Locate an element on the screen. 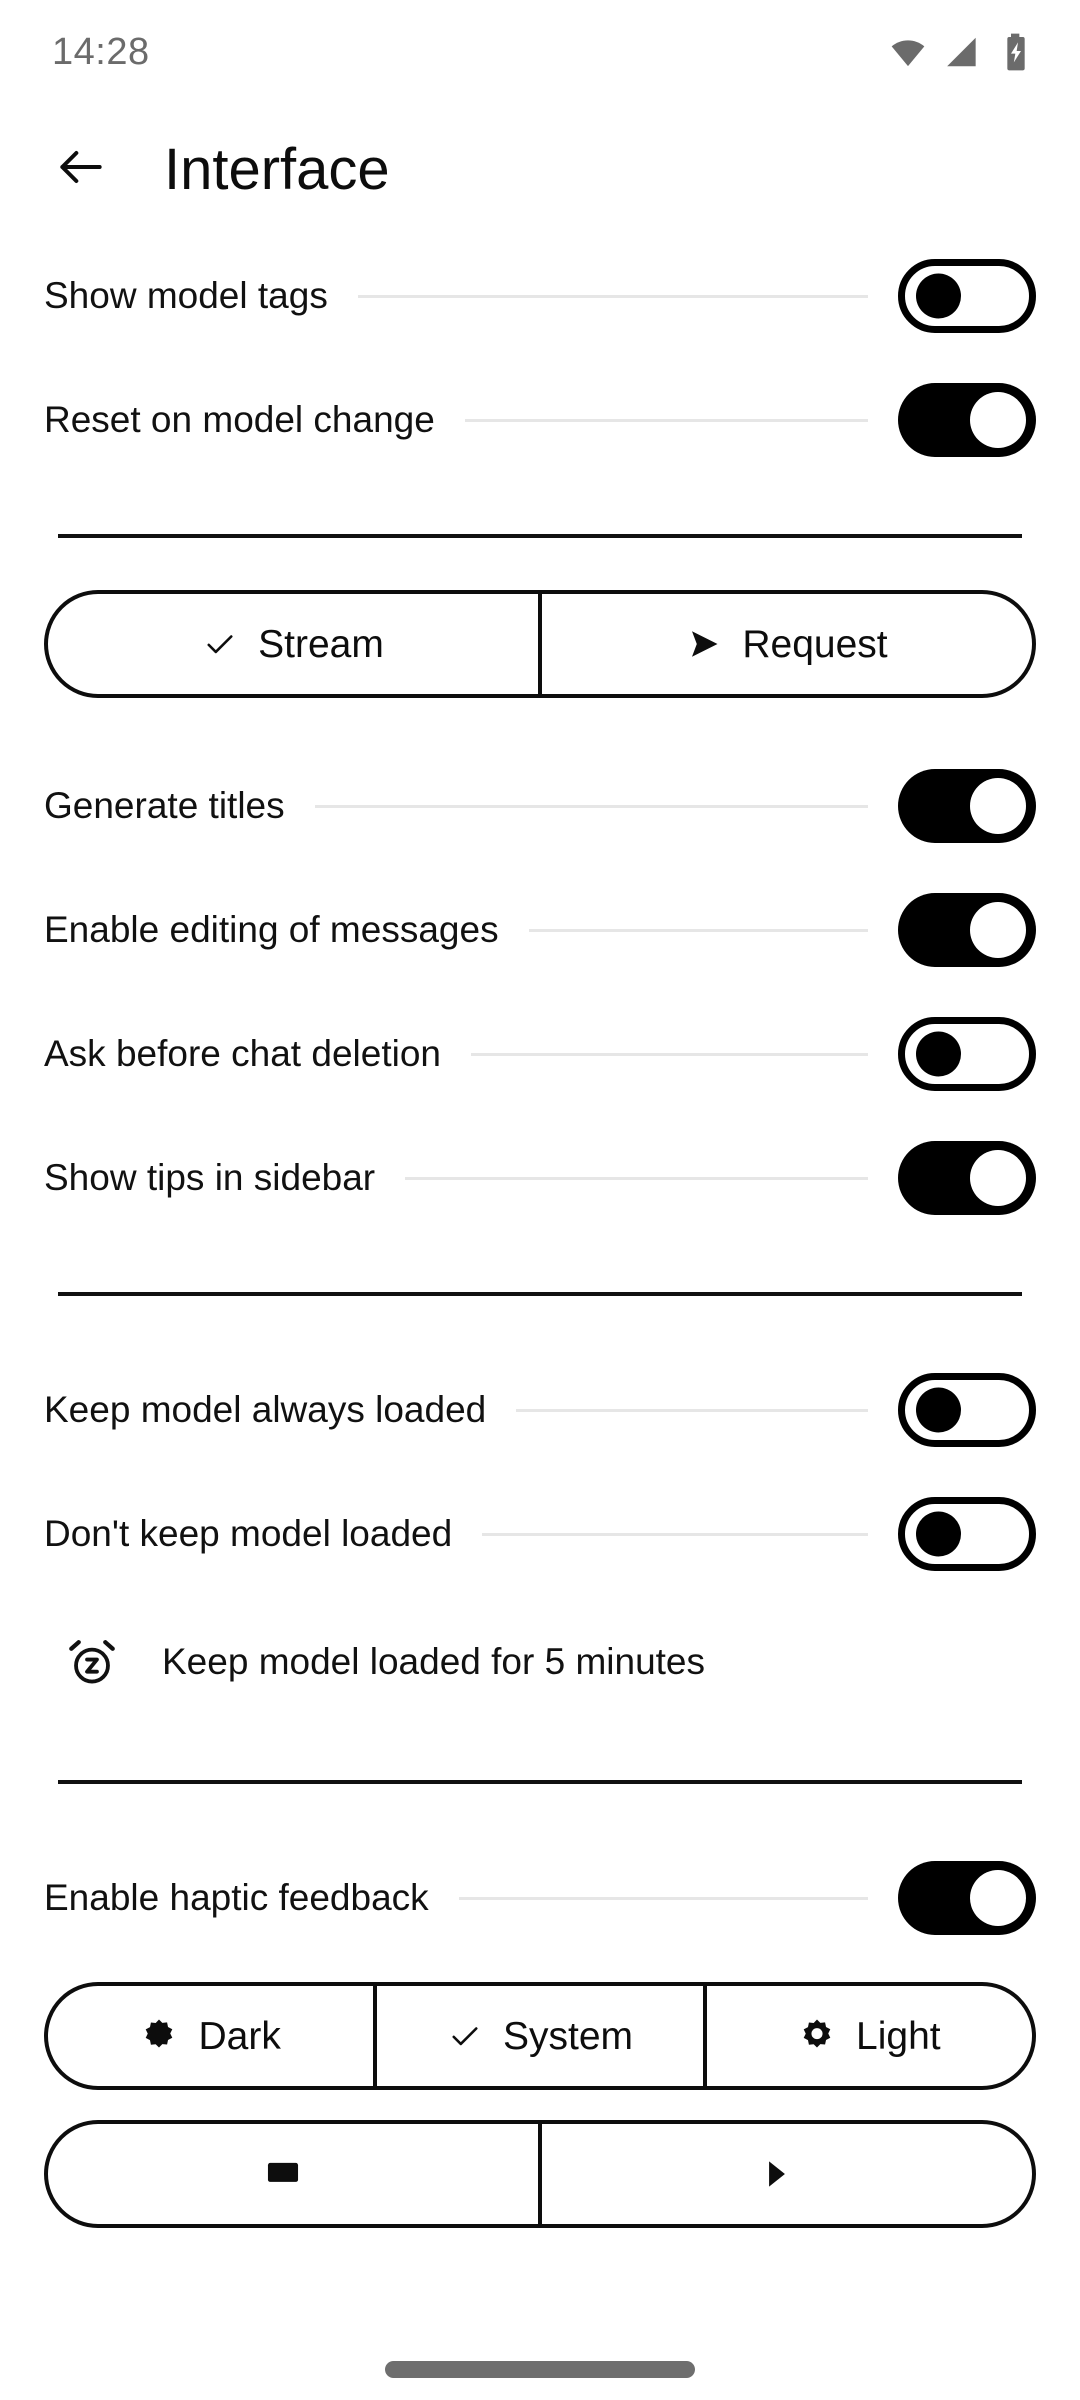  segment-label: Request is located at coordinates (815, 644).